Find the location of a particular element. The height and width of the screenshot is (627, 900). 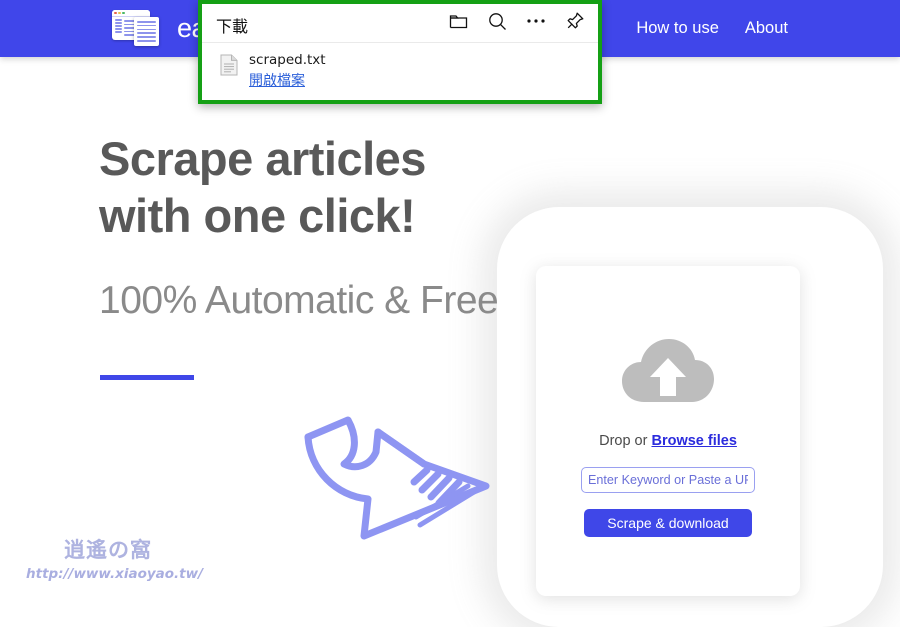

logo-dot-yellow is located at coordinates (119, 13).